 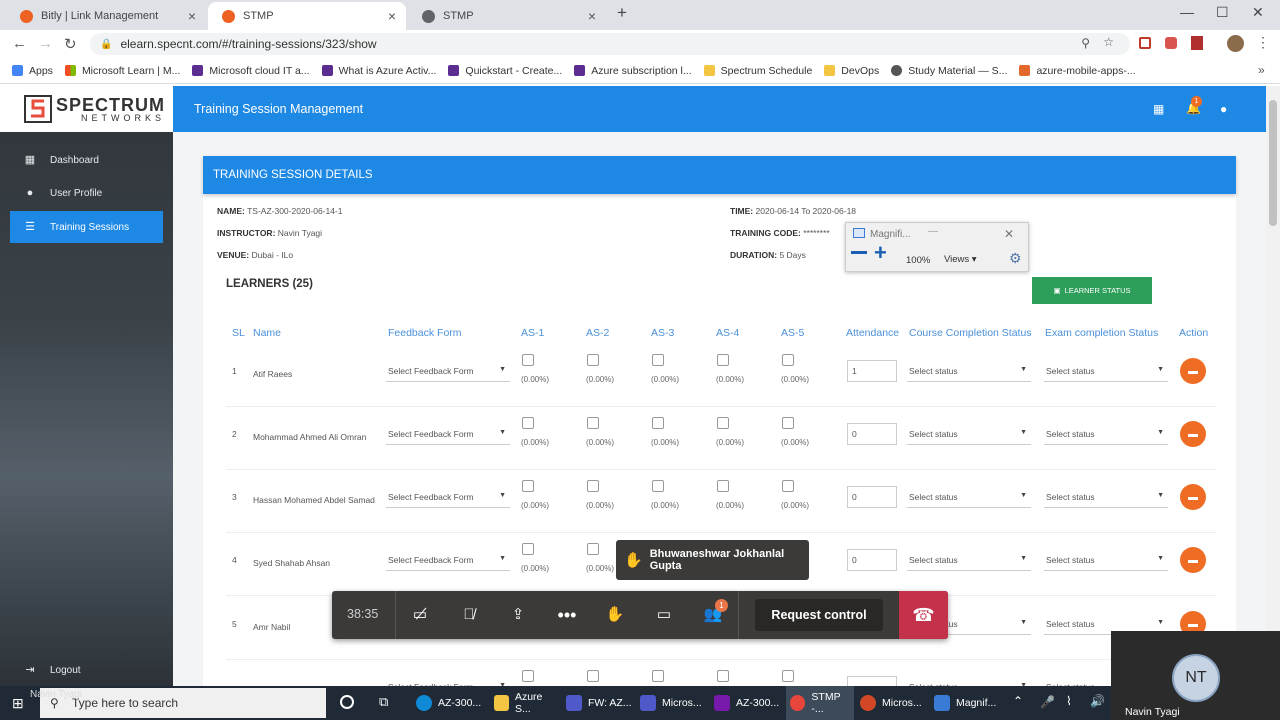 What do you see at coordinates (1222, 12) in the screenshot?
I see `maximize-icon: ☐` at bounding box center [1222, 12].